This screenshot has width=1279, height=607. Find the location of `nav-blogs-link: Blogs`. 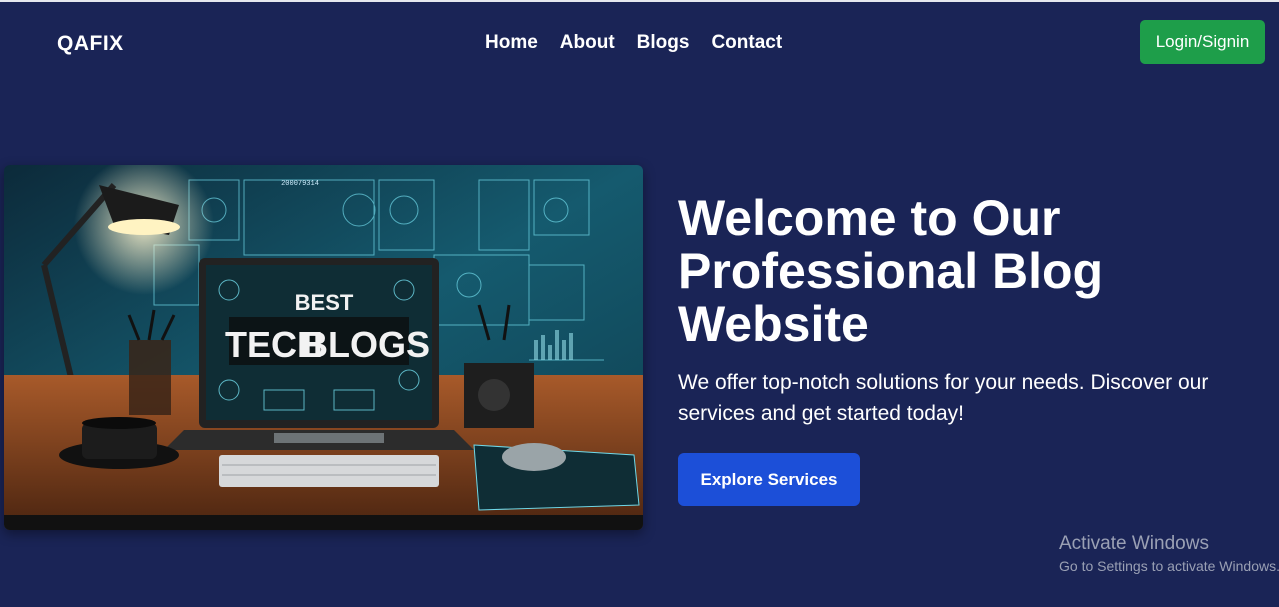

nav-blogs-link: Blogs is located at coordinates (663, 43).